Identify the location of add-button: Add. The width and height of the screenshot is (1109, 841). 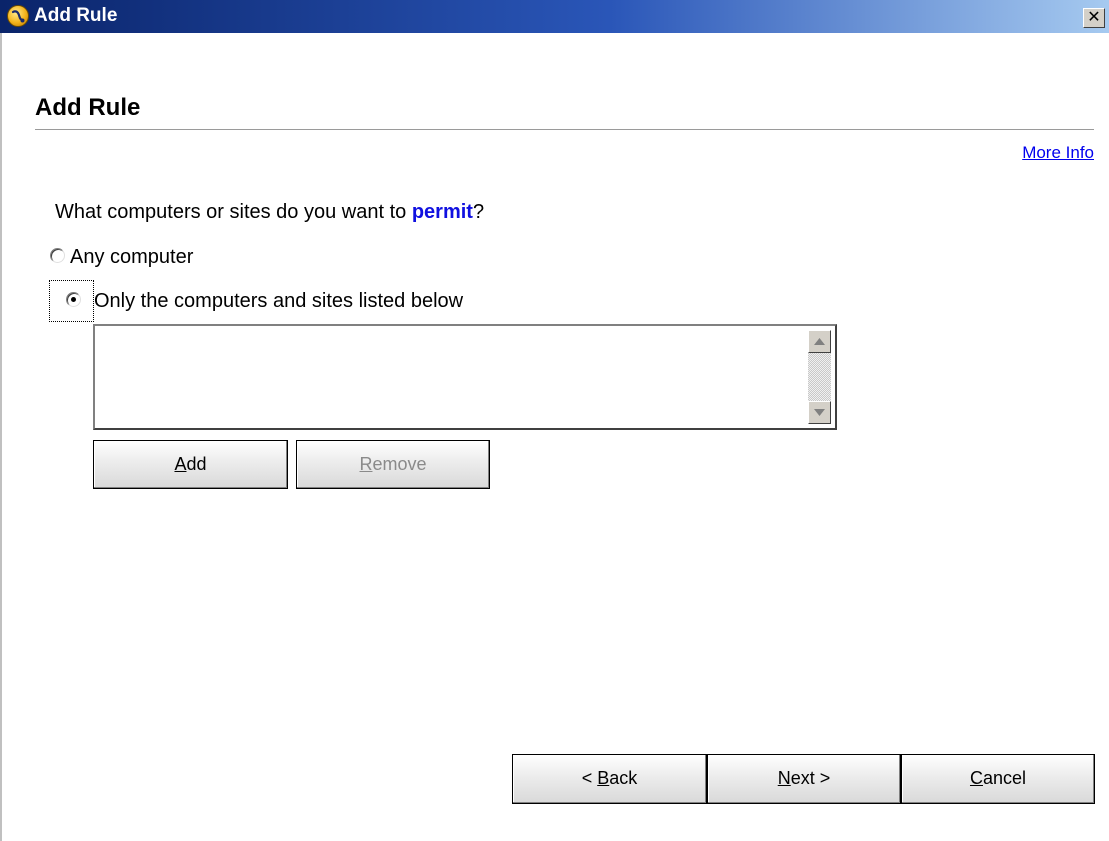
(190, 464).